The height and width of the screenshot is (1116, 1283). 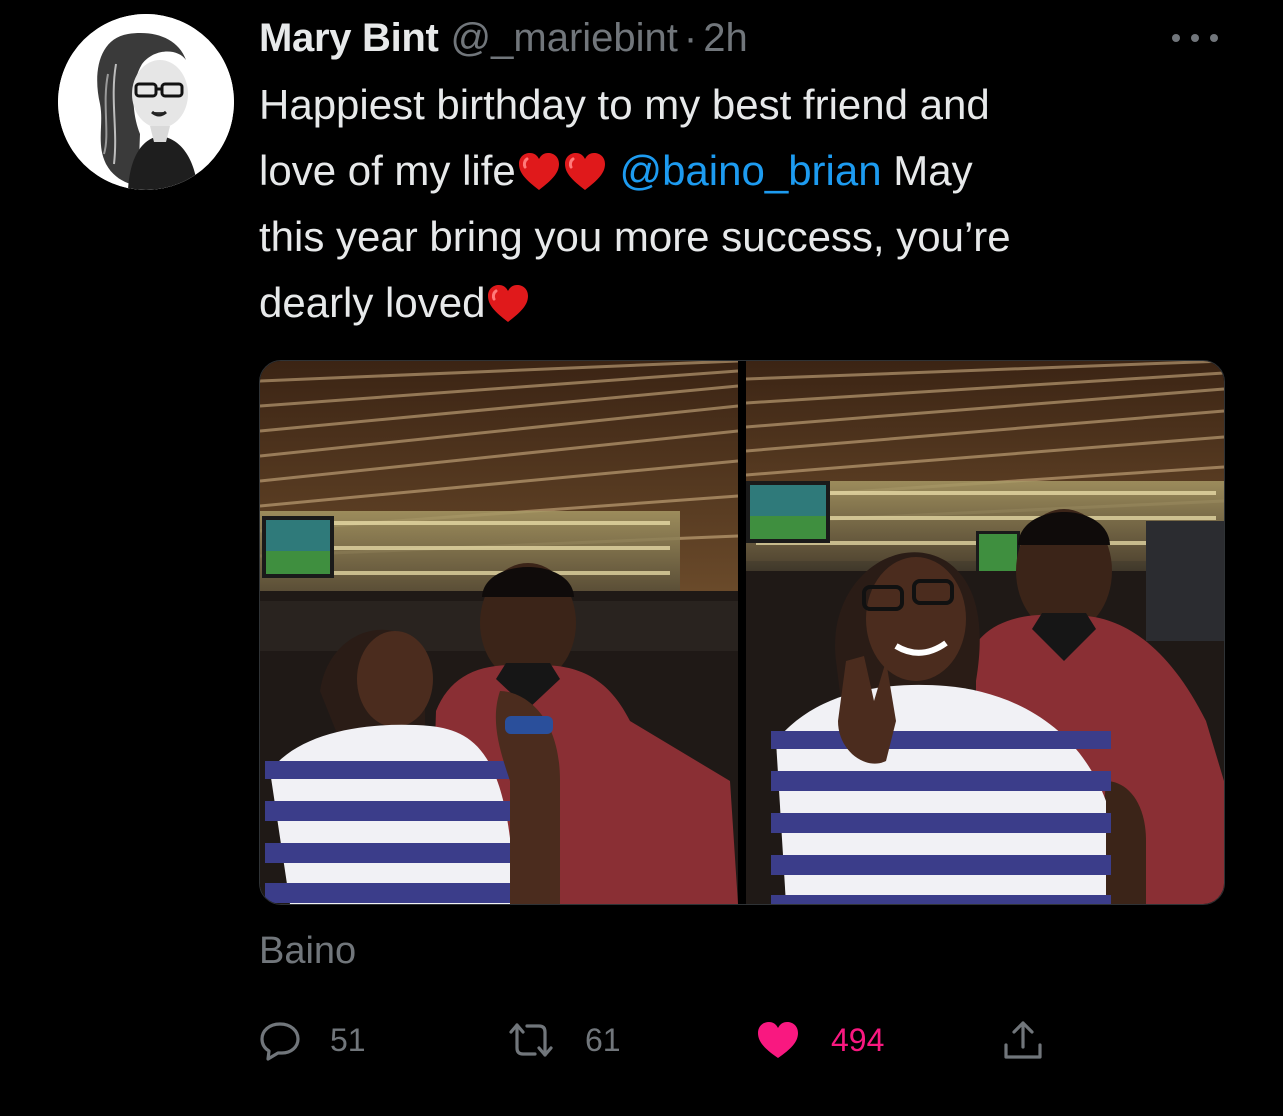 I want to click on text-segment: this year bring you more success, you’re, so click(x=635, y=236).